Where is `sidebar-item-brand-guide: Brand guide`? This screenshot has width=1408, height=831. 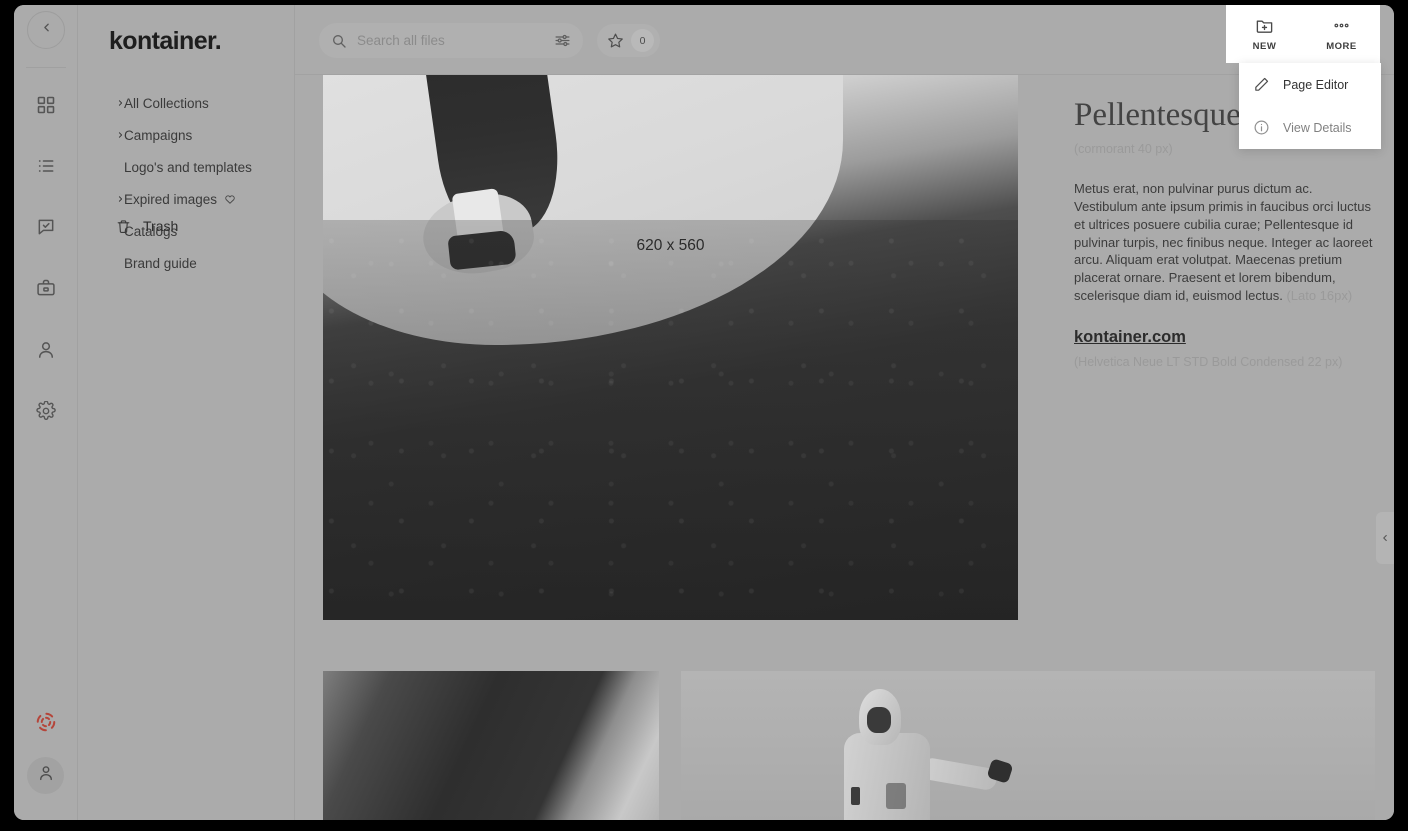
sidebar-item-brand-guide: Brand guide is located at coordinates (186, 263).